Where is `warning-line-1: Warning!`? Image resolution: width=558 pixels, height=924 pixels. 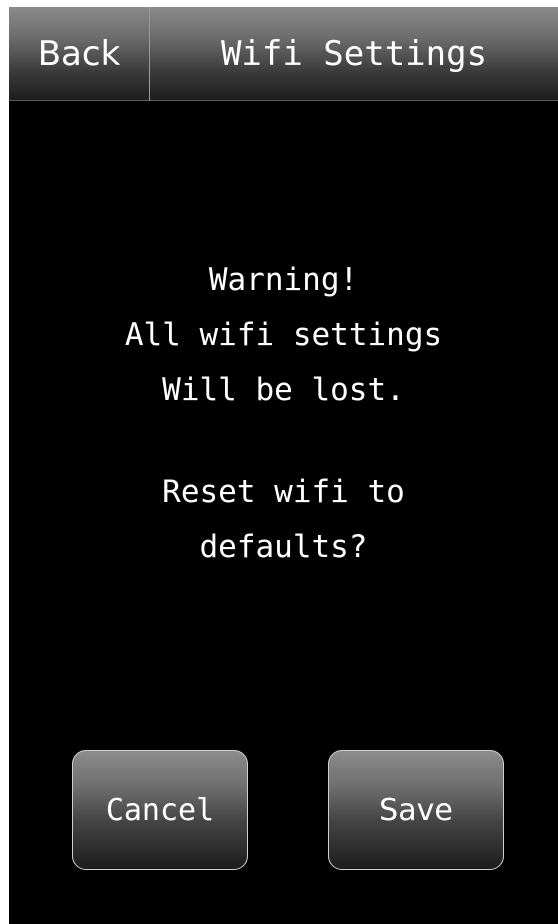
warning-line-1: Warning! is located at coordinates (283, 280).